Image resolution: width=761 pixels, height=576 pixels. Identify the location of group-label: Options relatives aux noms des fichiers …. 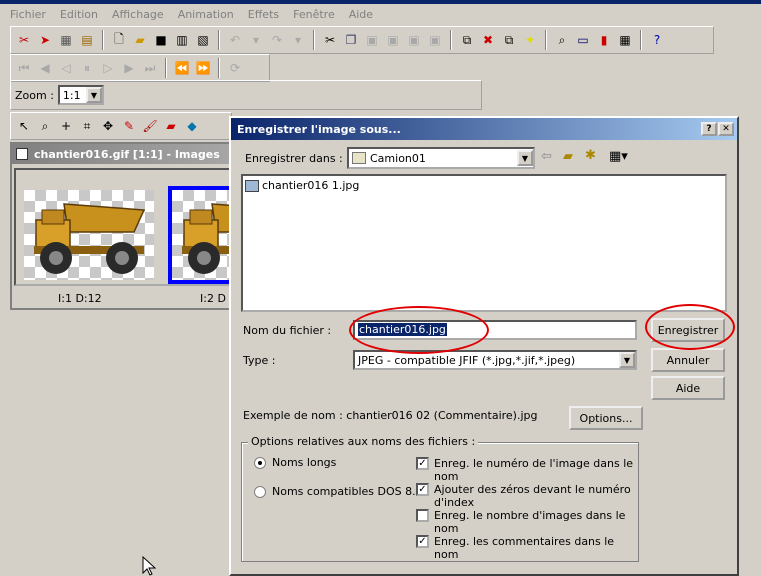
(363, 441).